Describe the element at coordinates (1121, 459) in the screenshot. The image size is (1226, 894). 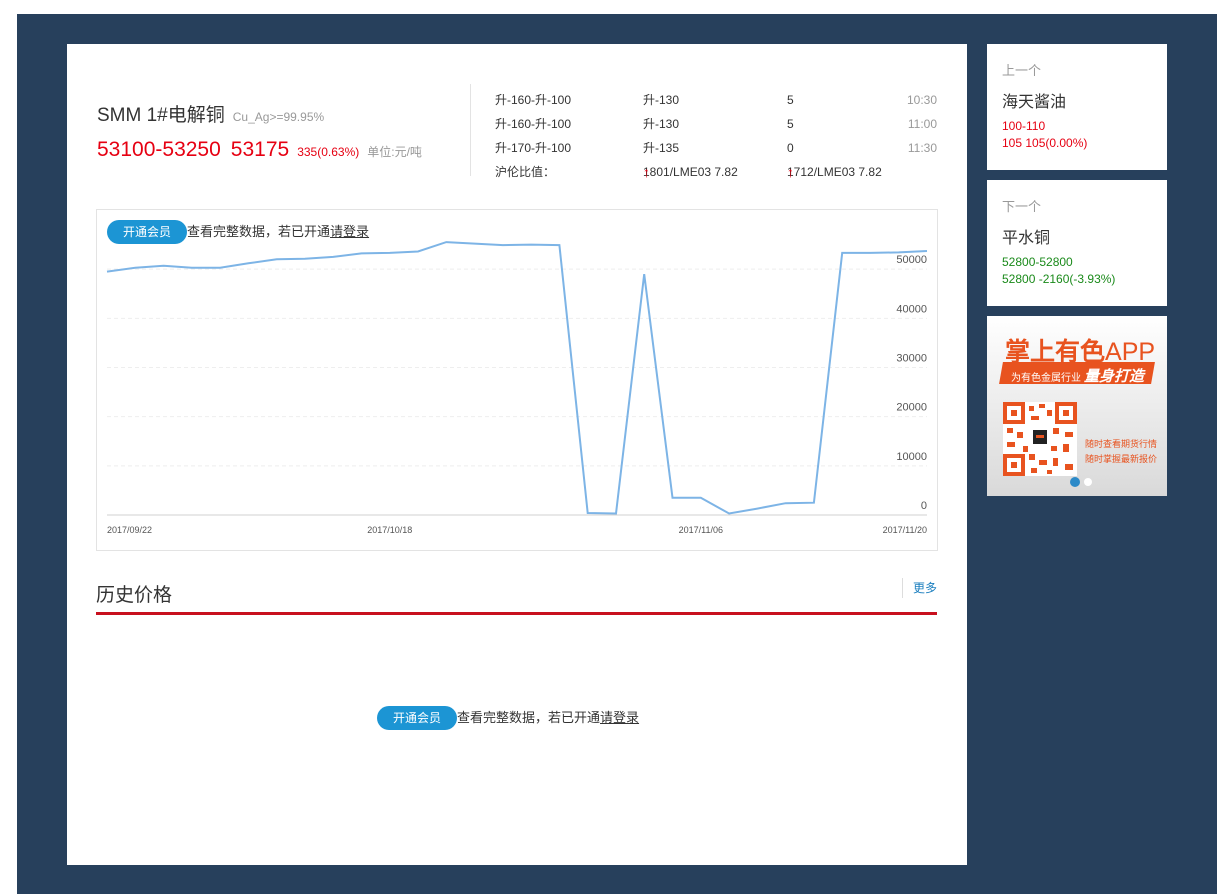
I see `ad-qr-text-2: 随时掌握最新报价` at that location.